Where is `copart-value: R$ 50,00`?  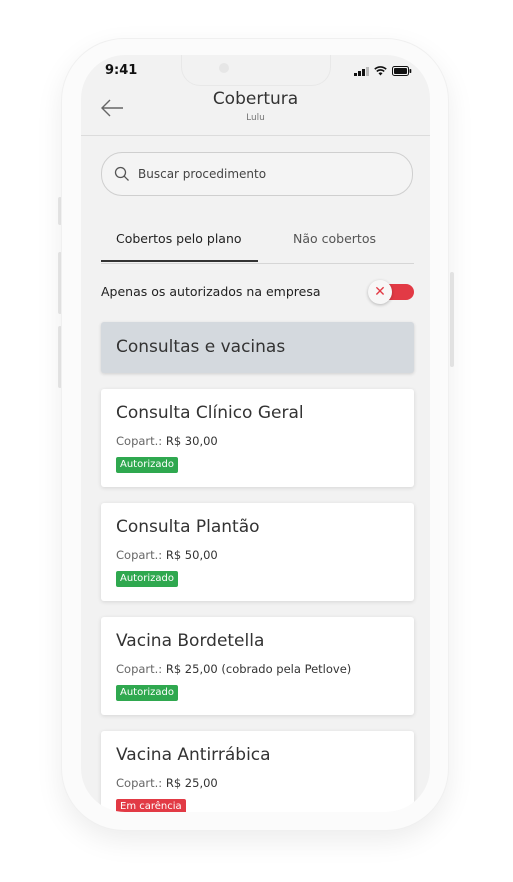
copart-value: R$ 50,00 is located at coordinates (191, 555).